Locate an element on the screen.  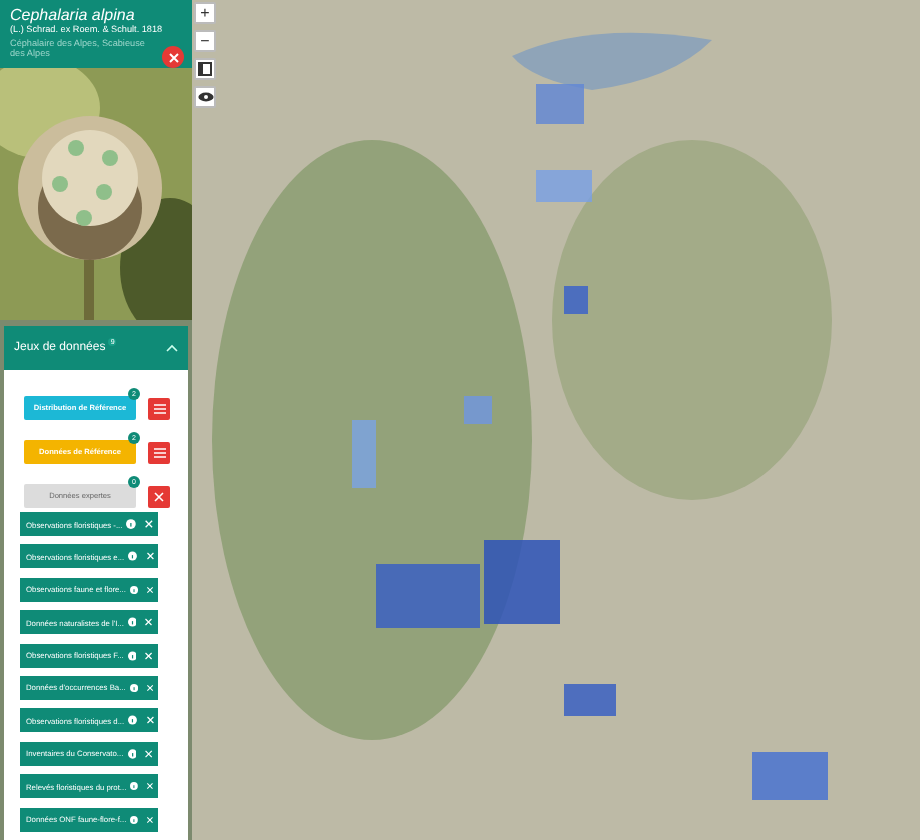
remove-button is located at coordinates (159, 496).